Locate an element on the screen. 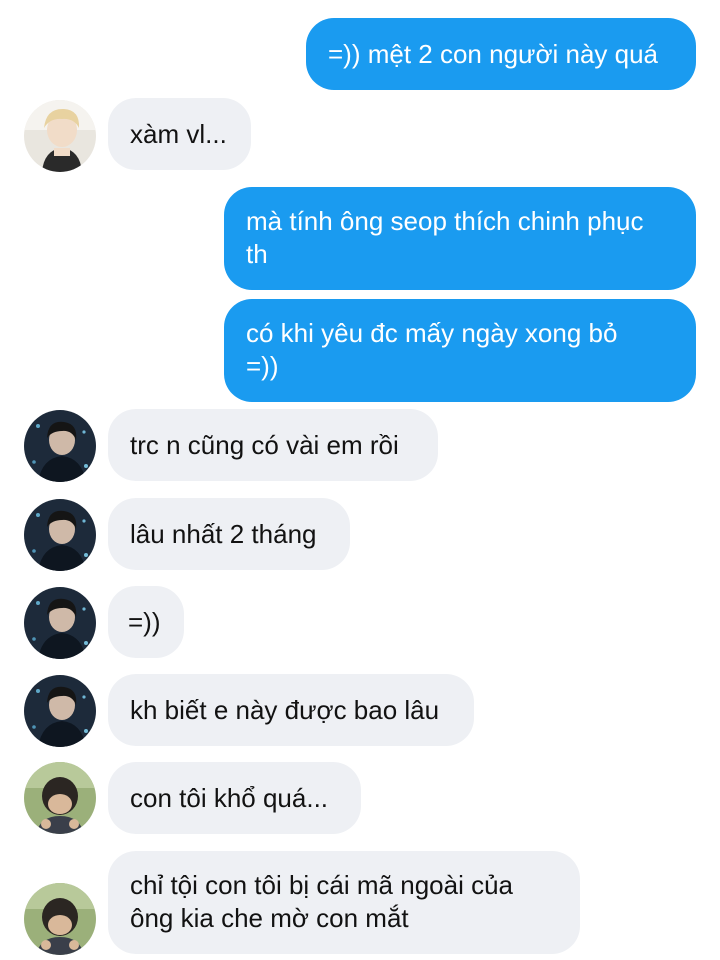 Image resolution: width=720 pixels, height=960 pixels. avatar-image-blond is located at coordinates (60, 136).